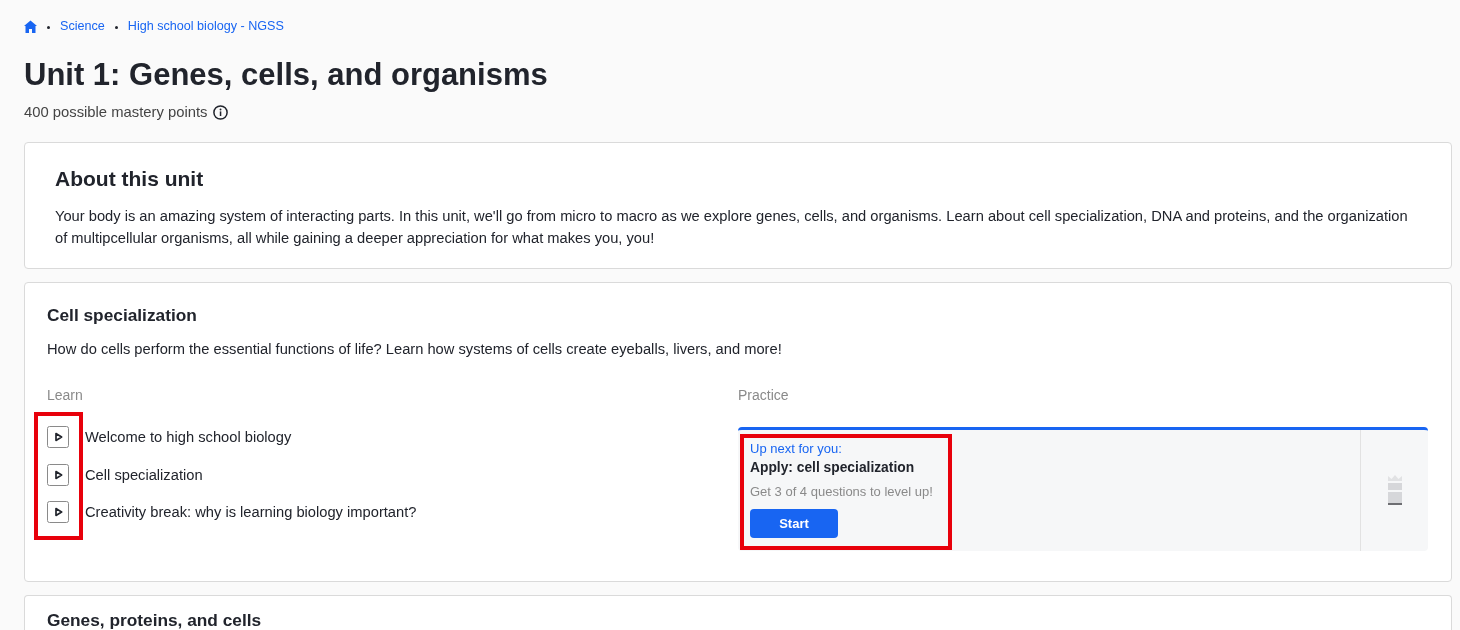 The height and width of the screenshot is (630, 1460). I want to click on info-icon, so click(221, 112).